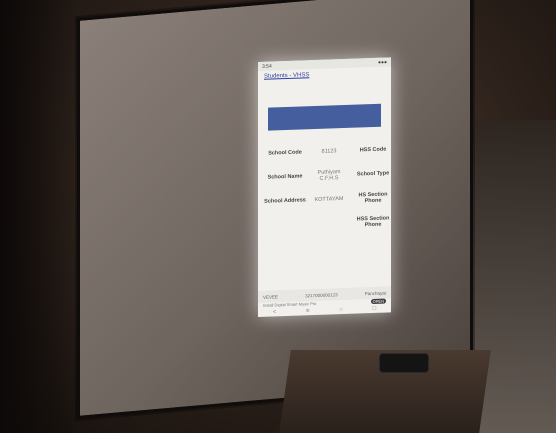 This screenshot has height=433, width=556. What do you see at coordinates (308, 311) in the screenshot?
I see `menu-icon: ≡` at bounding box center [308, 311].